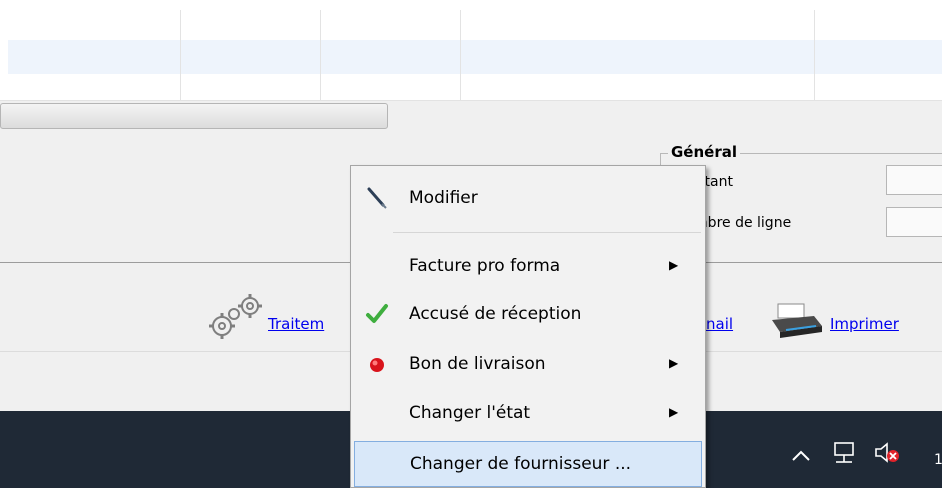 This screenshot has width=942, height=488. Describe the element at coordinates (528, 315) in the screenshot. I see `menu-item-accuse-reception: Accusé de réception` at that location.